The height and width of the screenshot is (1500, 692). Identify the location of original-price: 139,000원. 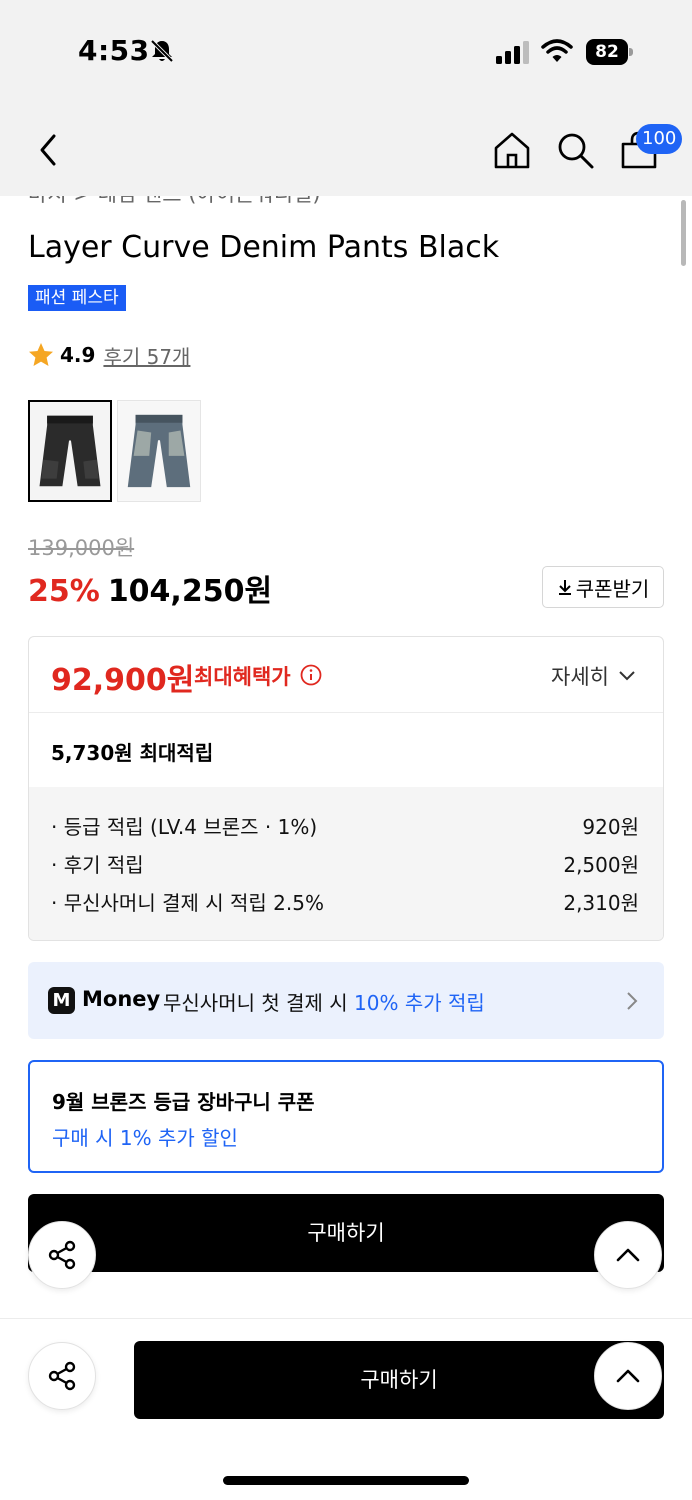
(81, 548).